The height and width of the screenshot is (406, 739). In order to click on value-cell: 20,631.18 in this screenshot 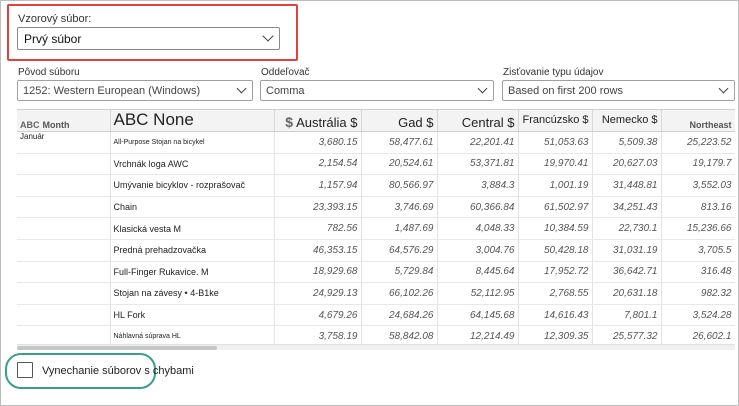, I will do `click(627, 293)`.